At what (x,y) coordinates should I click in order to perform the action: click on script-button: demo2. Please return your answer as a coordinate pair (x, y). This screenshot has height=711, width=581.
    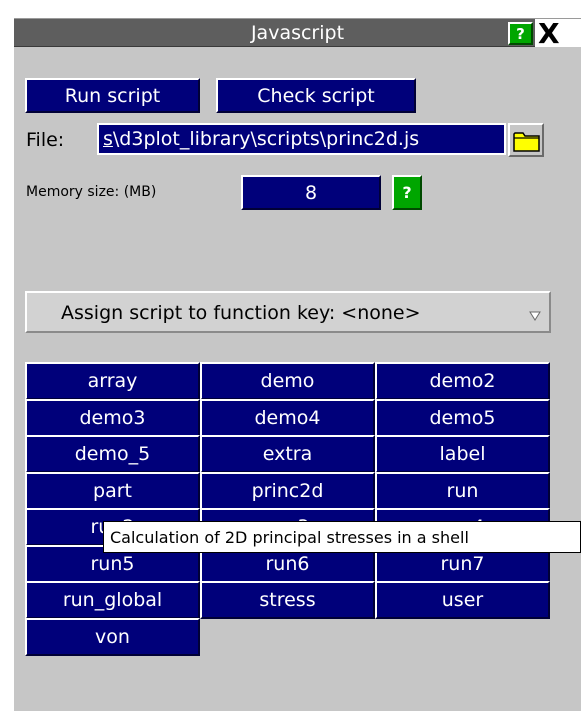
    Looking at the image, I should click on (462, 381).